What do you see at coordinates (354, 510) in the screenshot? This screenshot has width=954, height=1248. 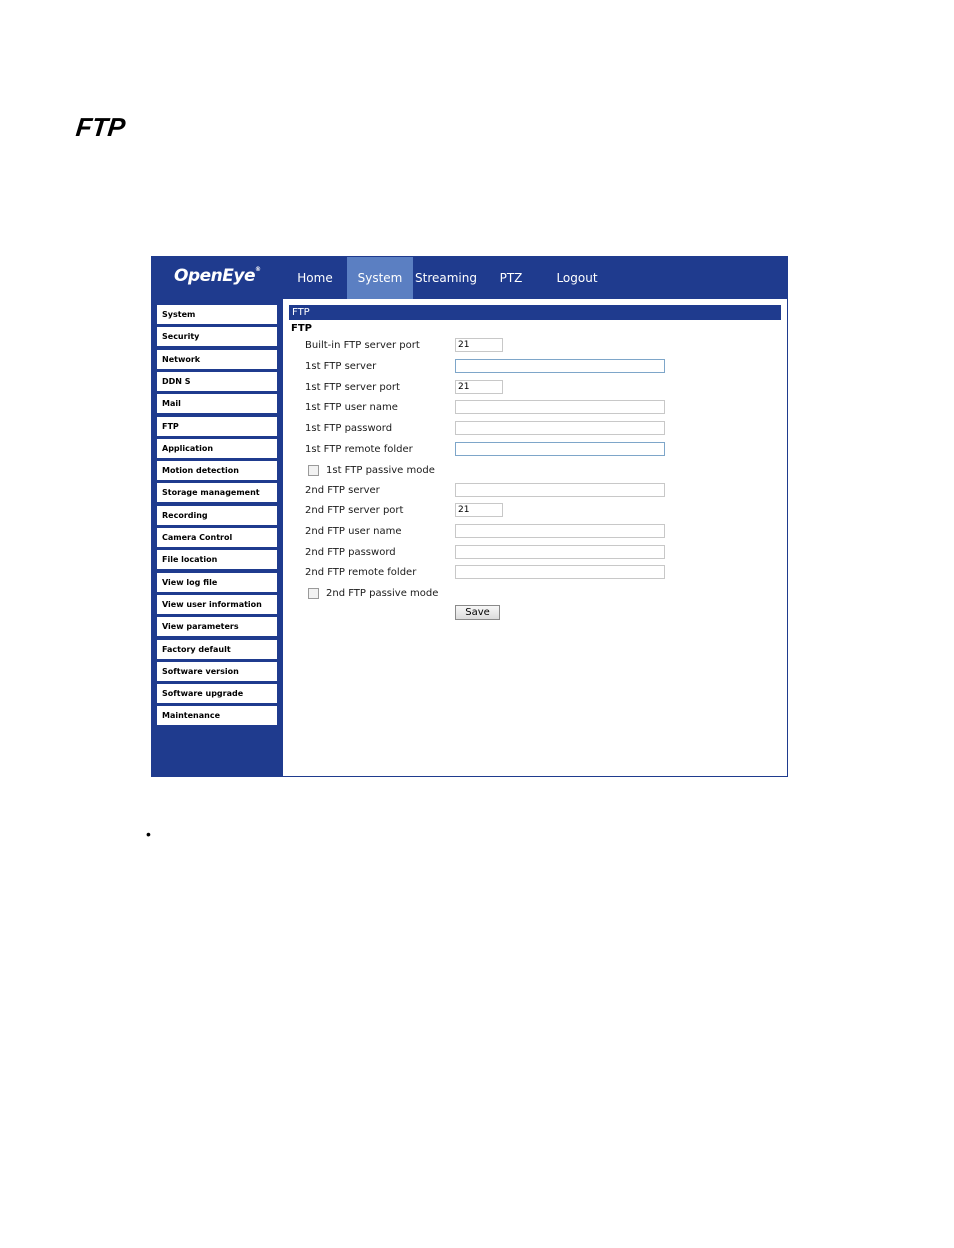 I see `field-label: 2nd FTP server port` at bounding box center [354, 510].